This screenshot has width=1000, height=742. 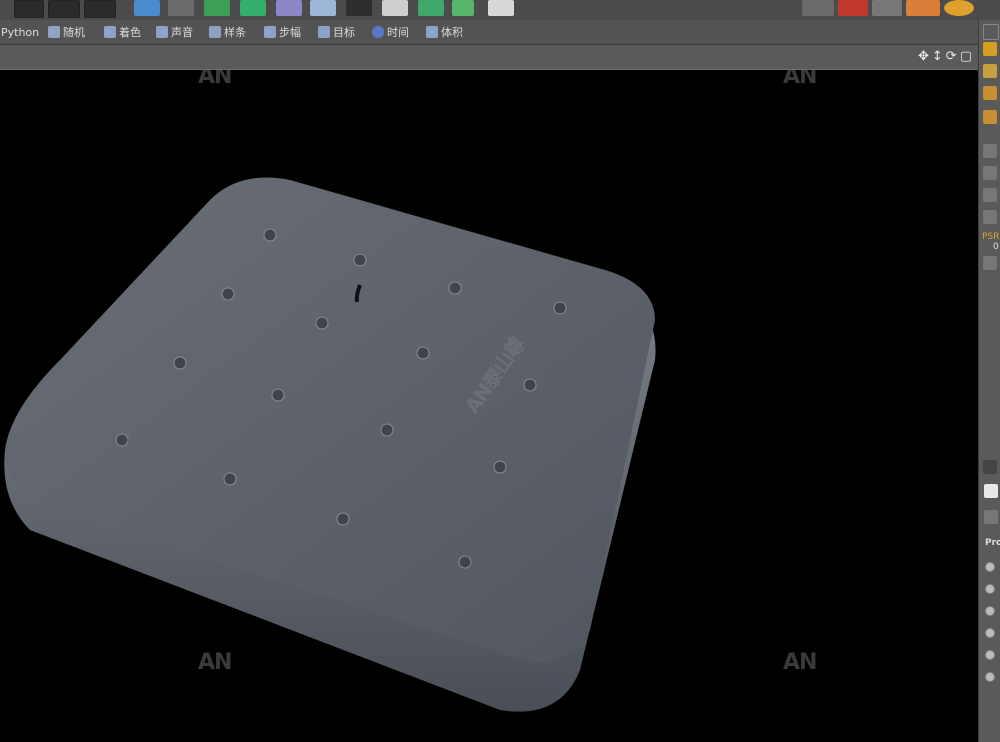 What do you see at coordinates (324, 32) in the screenshot?
I see `target-icon` at bounding box center [324, 32].